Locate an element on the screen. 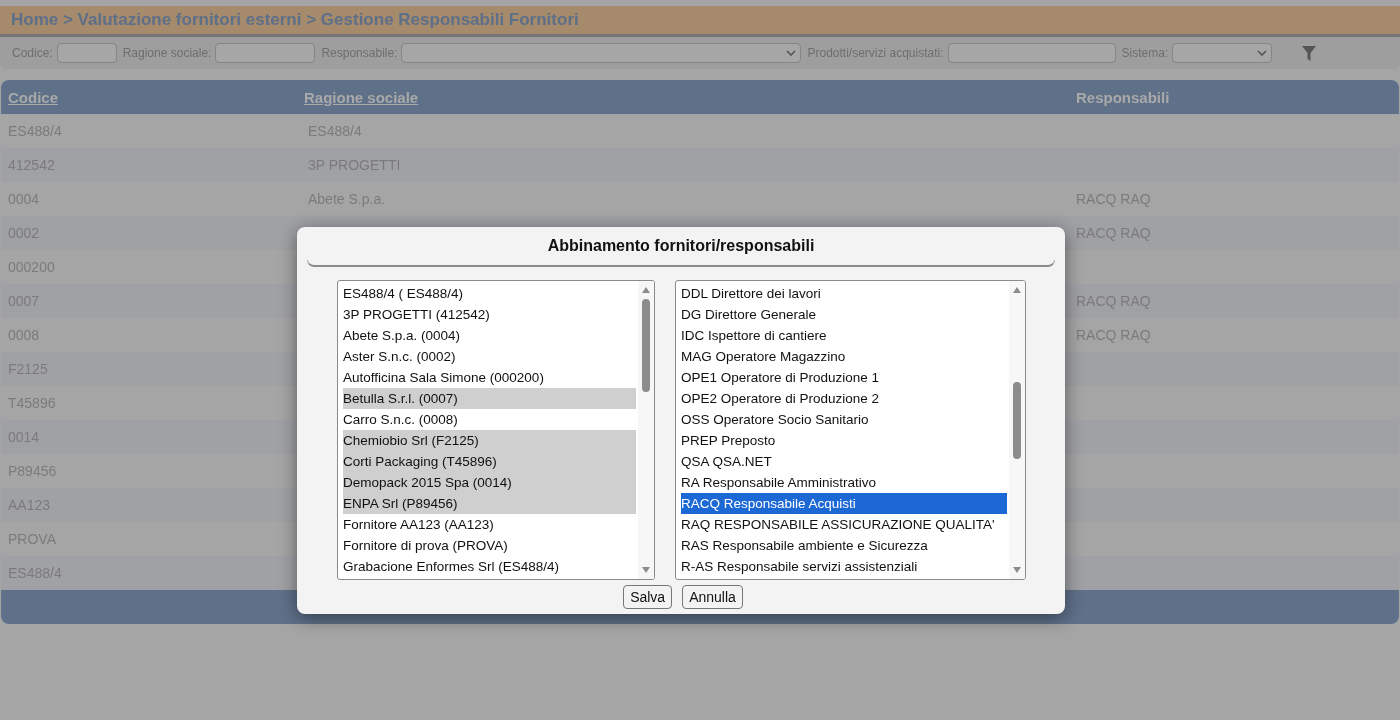  breadcrumb: Home > Valutazione fornitori esterni > Gestione Responsabili Fornitori is located at coordinates (295, 19).